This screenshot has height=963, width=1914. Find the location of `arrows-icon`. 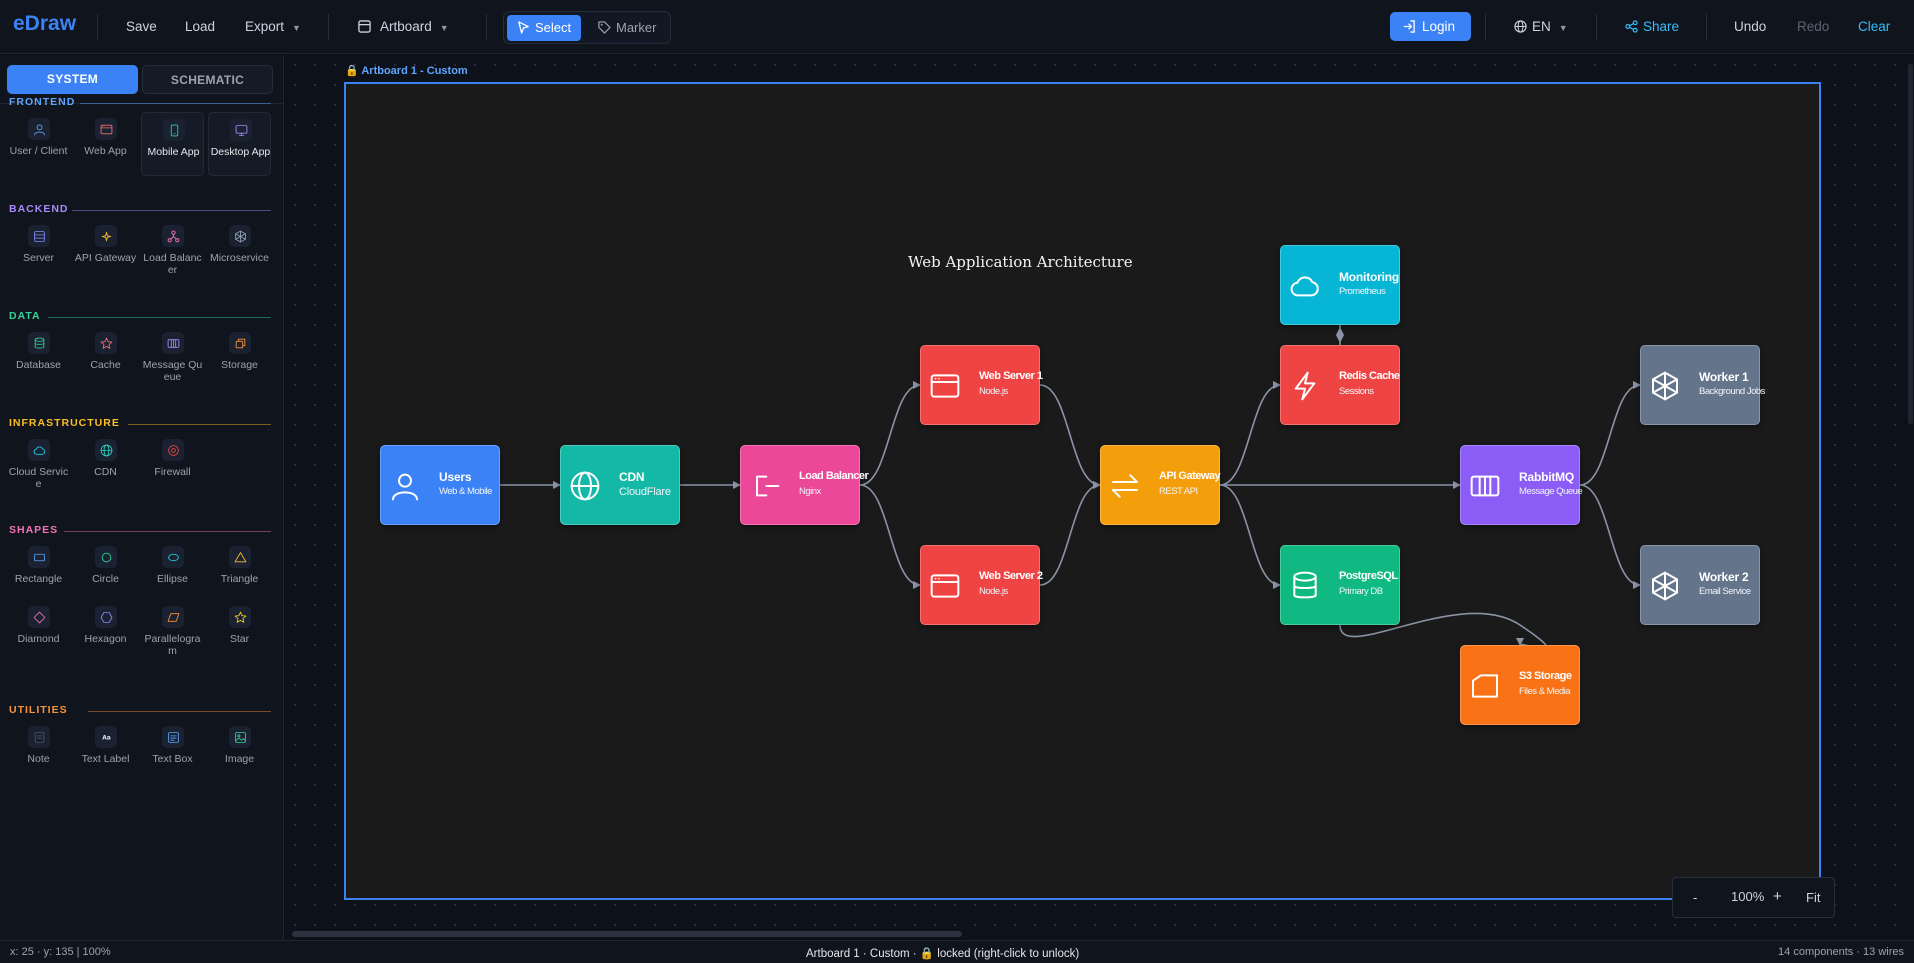

arrows-icon is located at coordinates (1125, 486).